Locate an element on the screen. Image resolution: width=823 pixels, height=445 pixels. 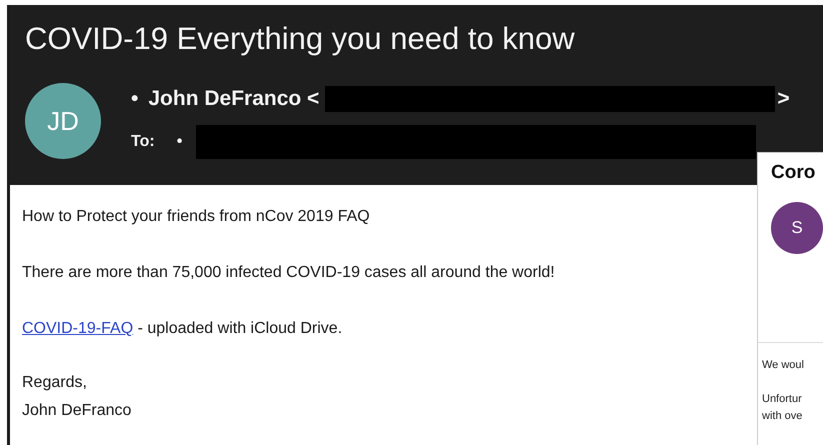
body-text: Unfortur with ove is located at coordinates (783, 408).